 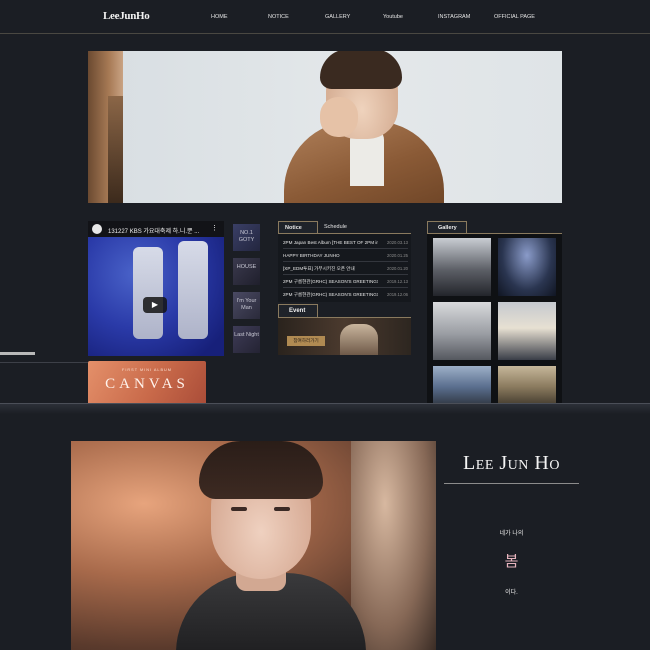 What do you see at coordinates (261, 470) in the screenshot?
I see `portrait-hair` at bounding box center [261, 470].